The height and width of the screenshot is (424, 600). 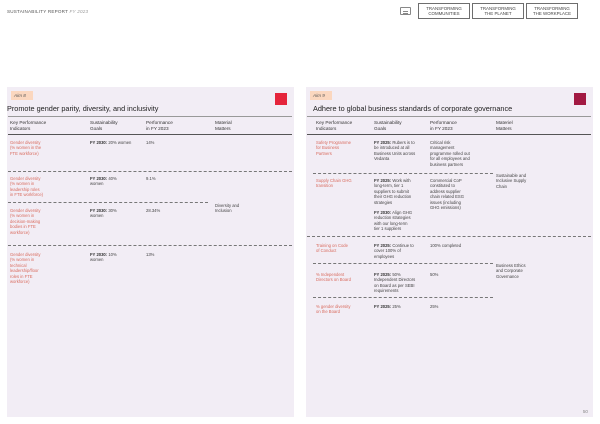 What do you see at coordinates (103, 213) in the screenshot?
I see `table-cell-goal: FY 2030: 30% women` at bounding box center [103, 213].